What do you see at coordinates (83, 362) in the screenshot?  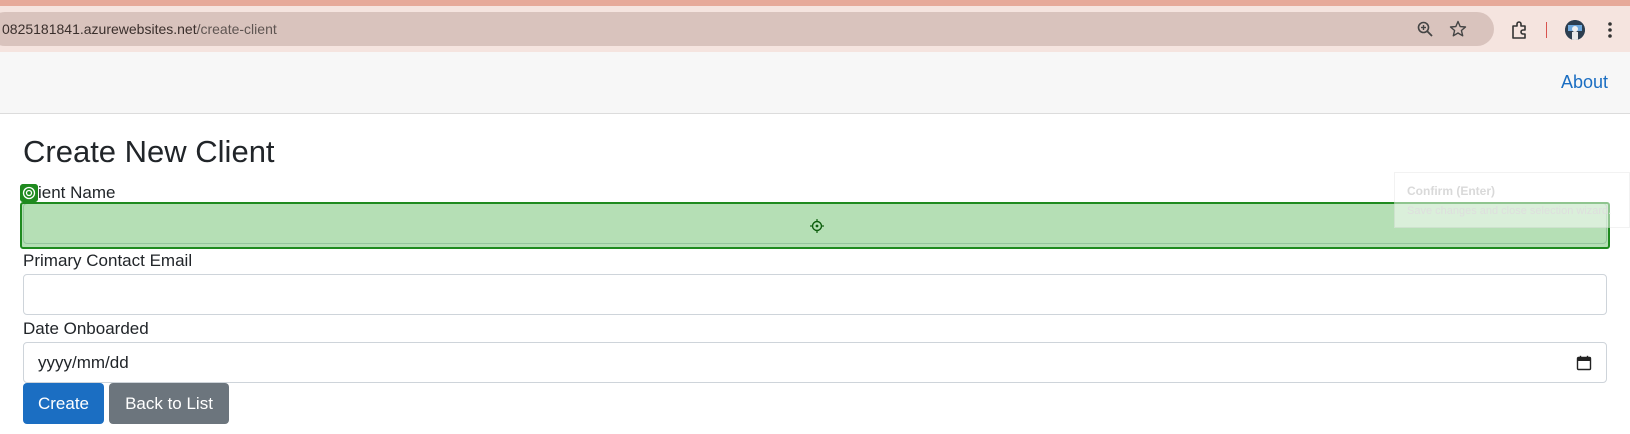 I see `date-placeholder: yyyy/mm/dd` at bounding box center [83, 362].